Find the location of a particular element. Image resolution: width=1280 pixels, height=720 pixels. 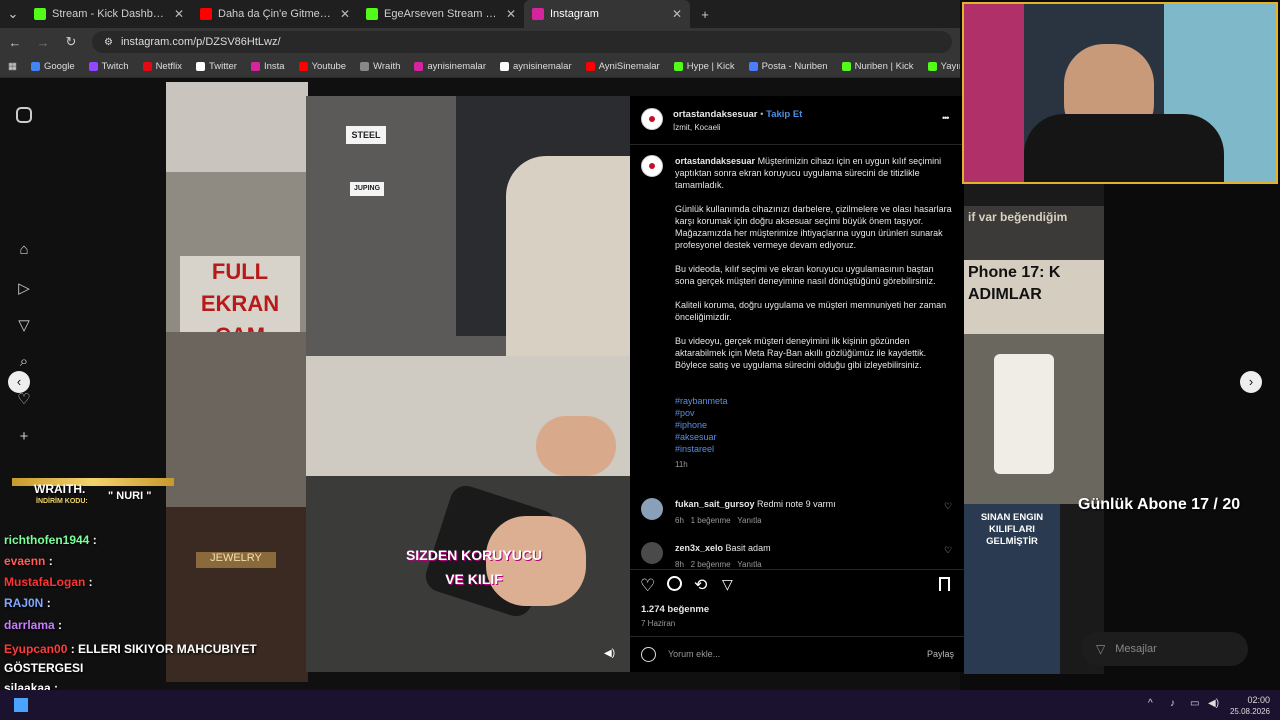

hashtag-link: #aksesuar is located at coordinates (815, 437).